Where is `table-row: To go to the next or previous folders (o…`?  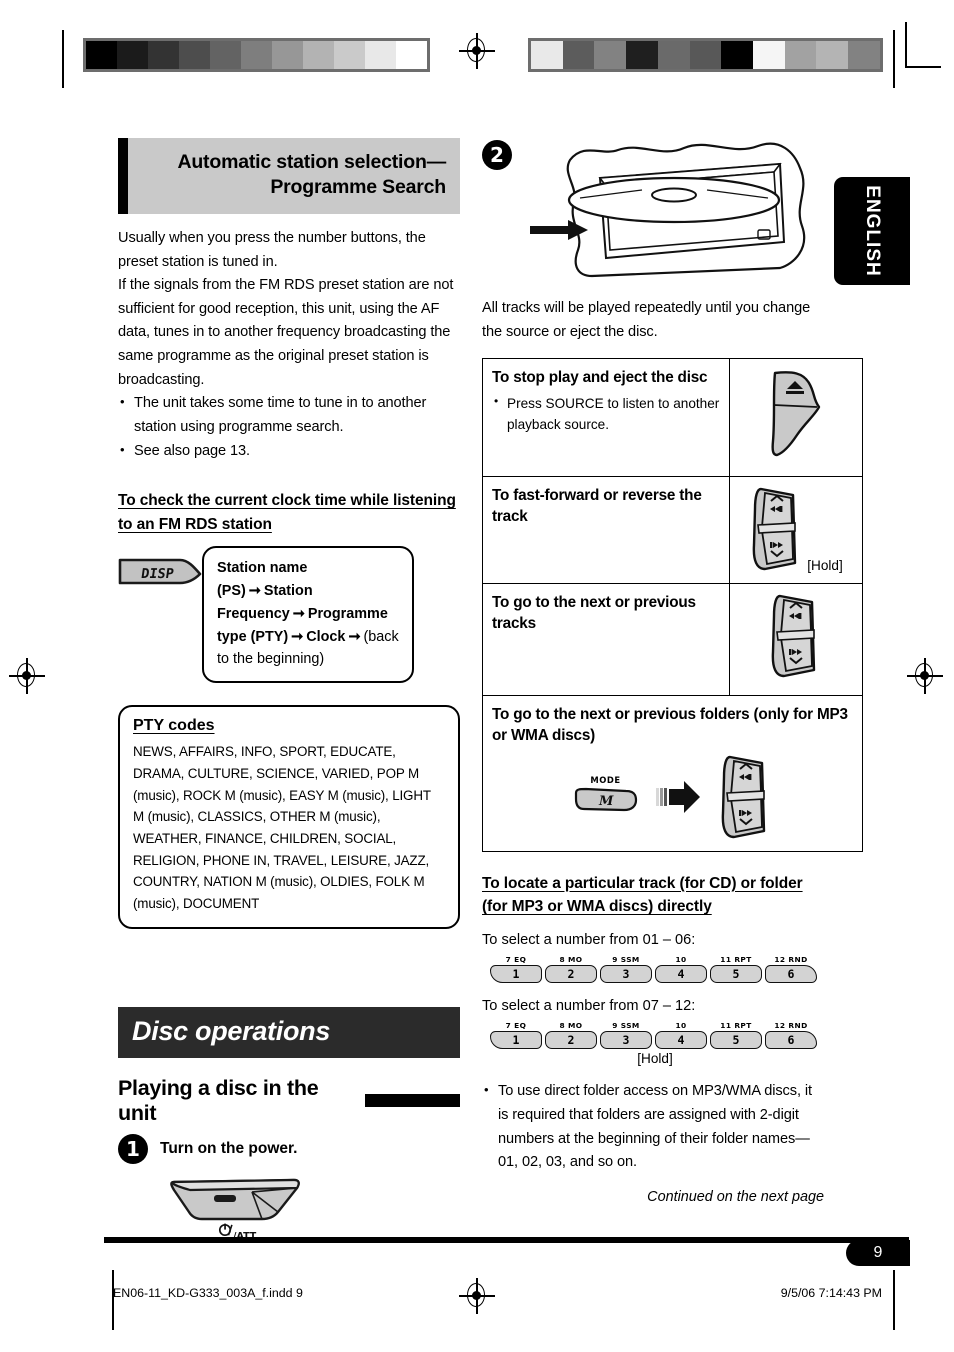
table-row: To go to the next or previous folders (o… is located at coordinates (672, 773).